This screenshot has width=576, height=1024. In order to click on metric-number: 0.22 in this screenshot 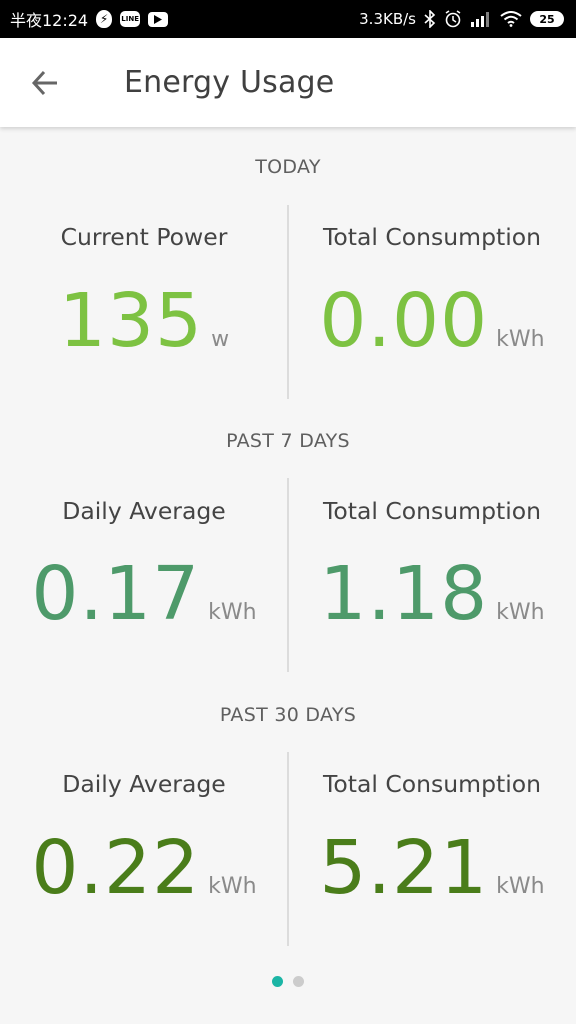, I will do `click(116, 868)`.